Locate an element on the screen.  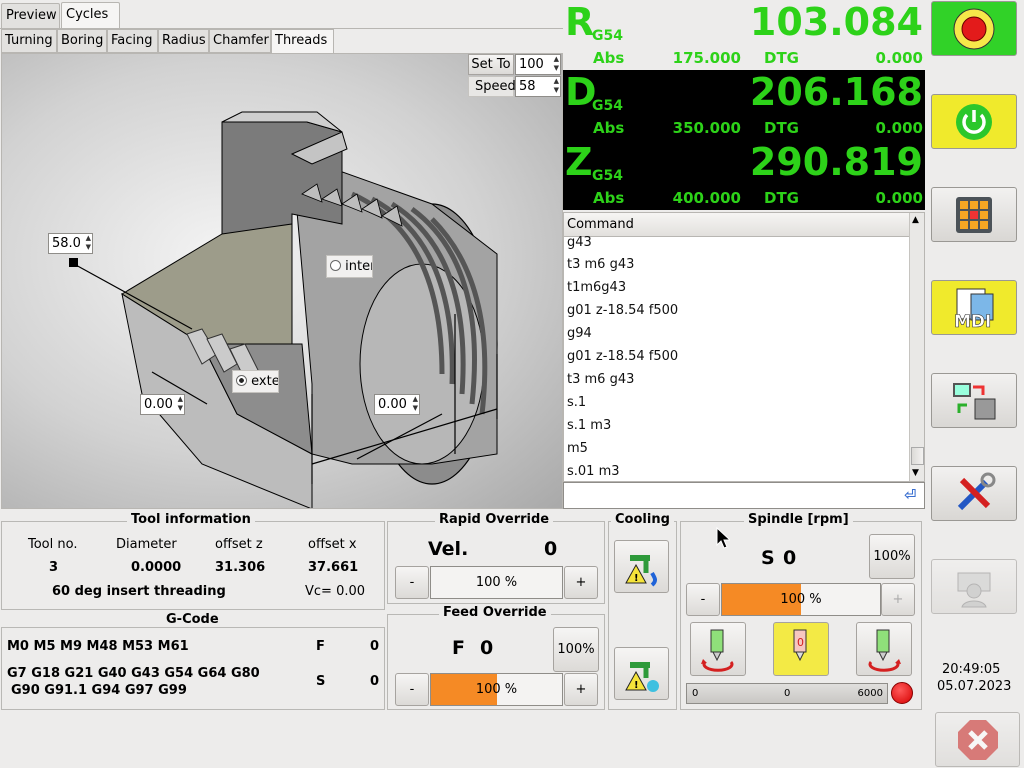
command-history-item: m5 is located at coordinates (577, 448).